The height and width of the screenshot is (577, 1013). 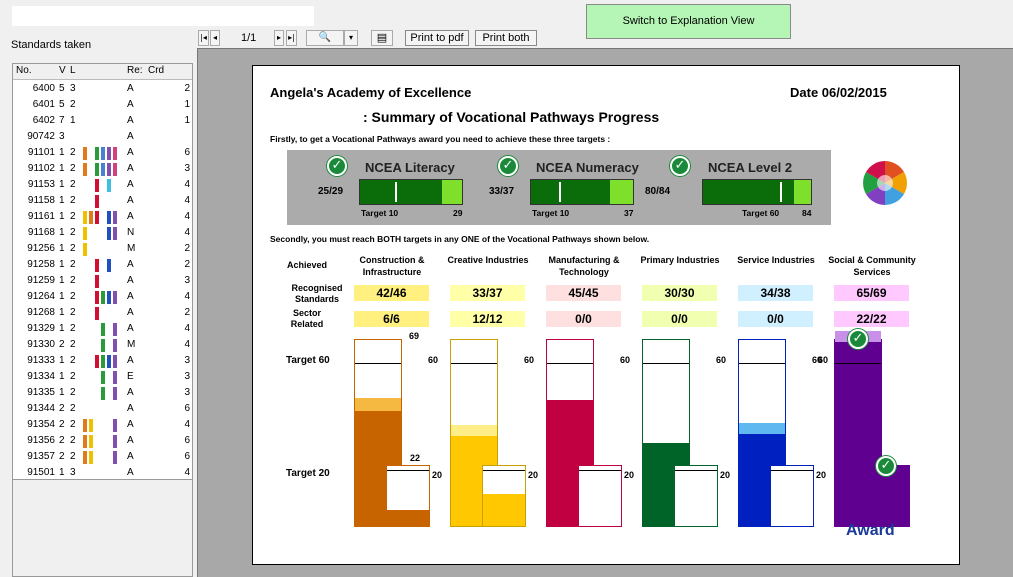 What do you see at coordinates (41, 472) in the screenshot?
I see `std-number: 91501` at bounding box center [41, 472].